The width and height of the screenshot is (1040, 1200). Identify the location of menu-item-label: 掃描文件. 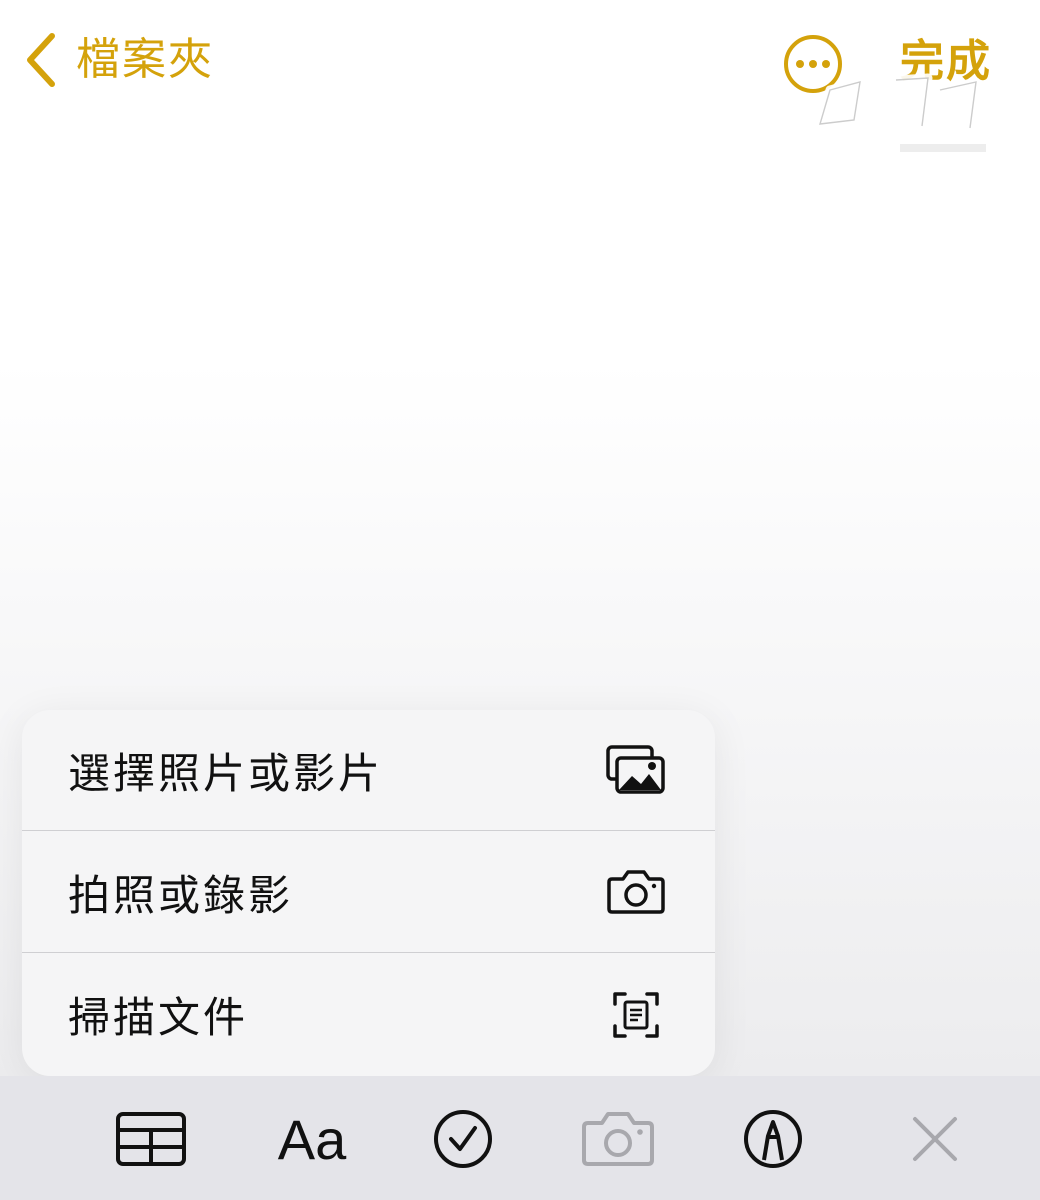
(158, 1017).